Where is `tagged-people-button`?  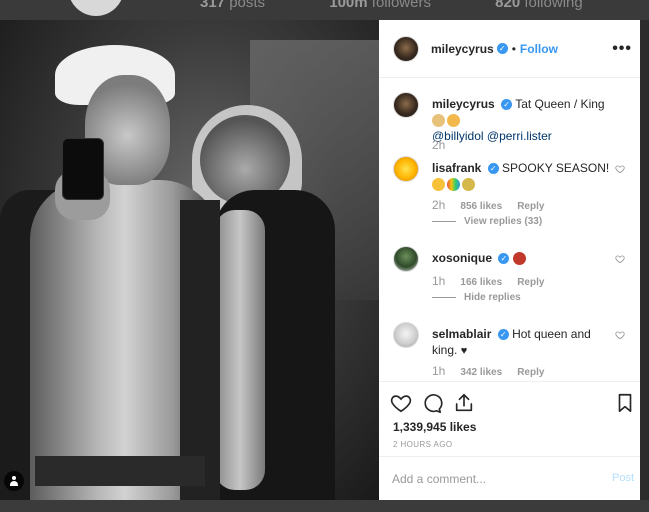 tagged-people-button is located at coordinates (14, 481).